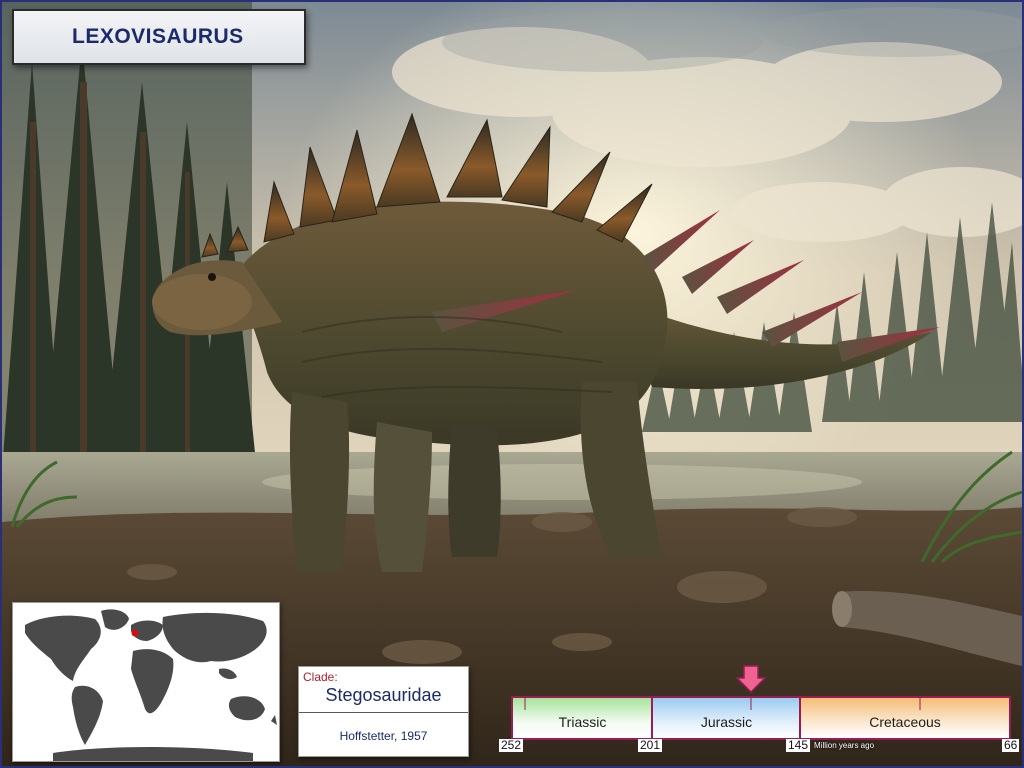  I want to click on clade-divider, so click(383, 712).